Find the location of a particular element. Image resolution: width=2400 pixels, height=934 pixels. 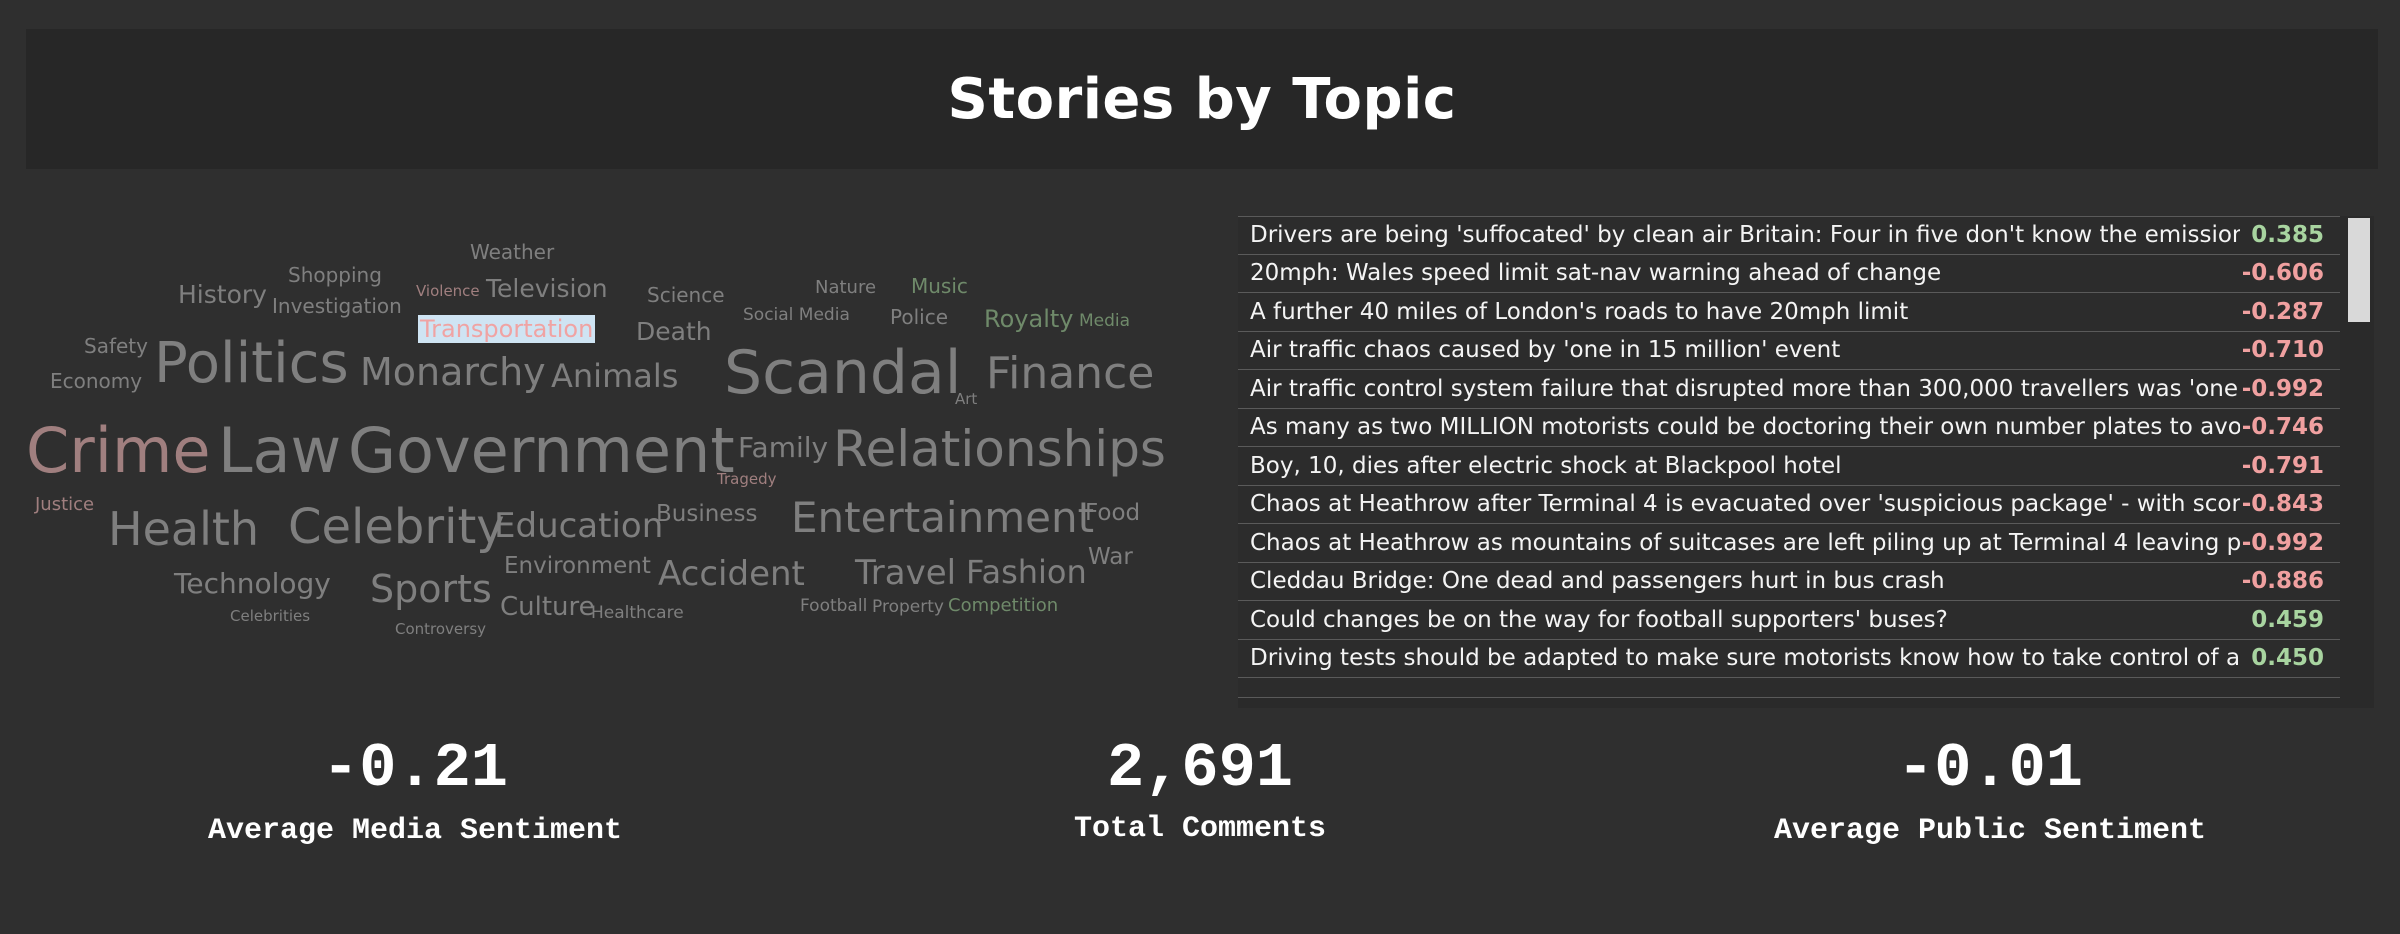

total-comments-value: 2,691 is located at coordinates (1200, 768).